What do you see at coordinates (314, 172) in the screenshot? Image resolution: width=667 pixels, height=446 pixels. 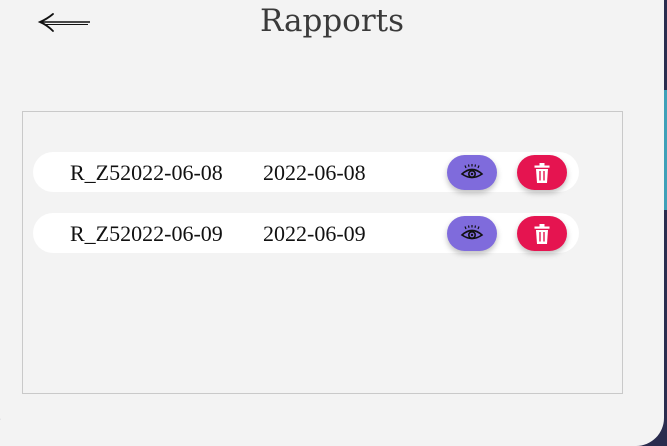 I see `report-date: 2022-06-08` at bounding box center [314, 172].